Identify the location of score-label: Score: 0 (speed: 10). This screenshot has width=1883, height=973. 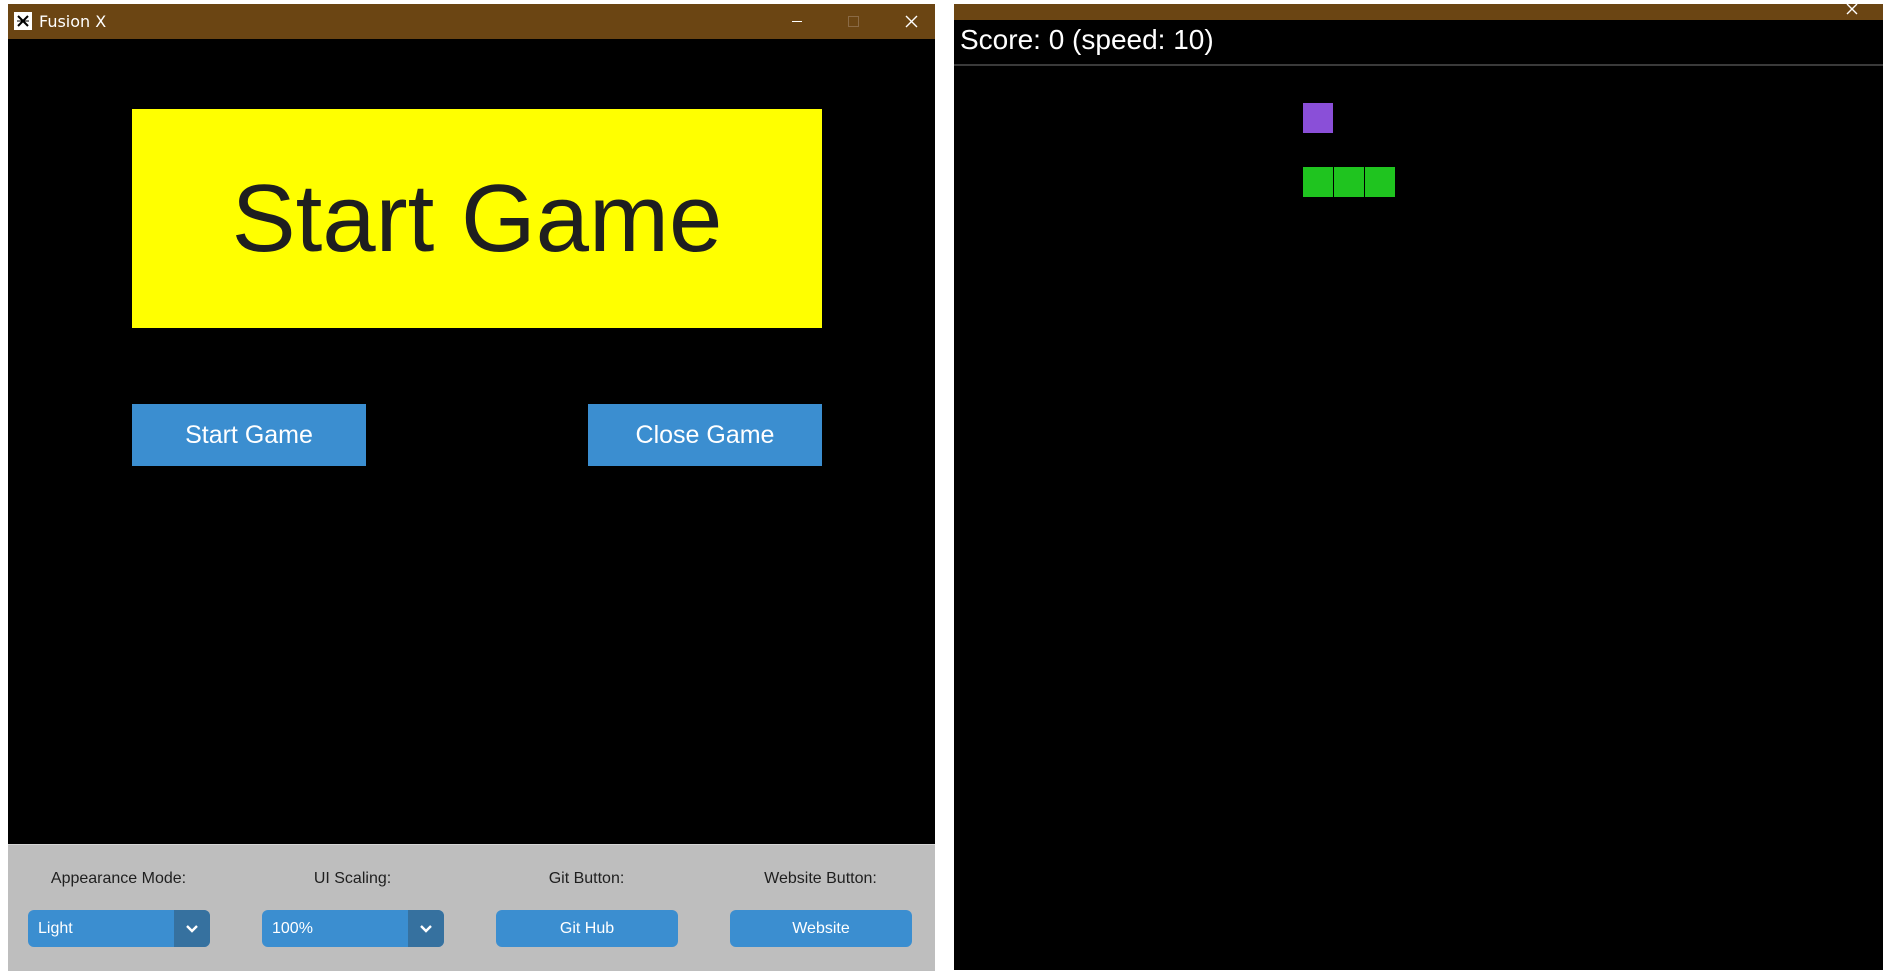
(1087, 39).